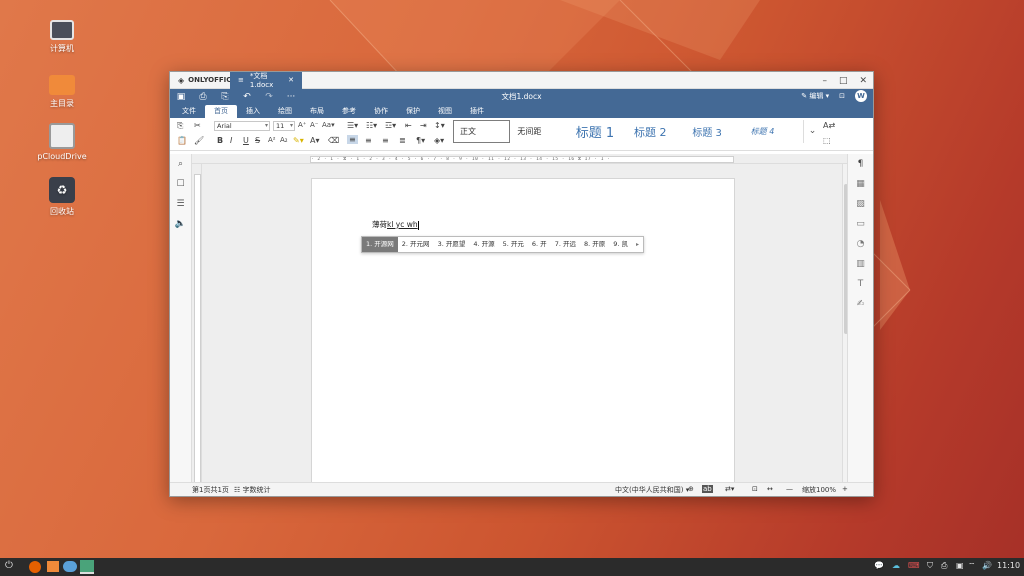  I want to click on print-icon: ⎙, so click(203, 97).